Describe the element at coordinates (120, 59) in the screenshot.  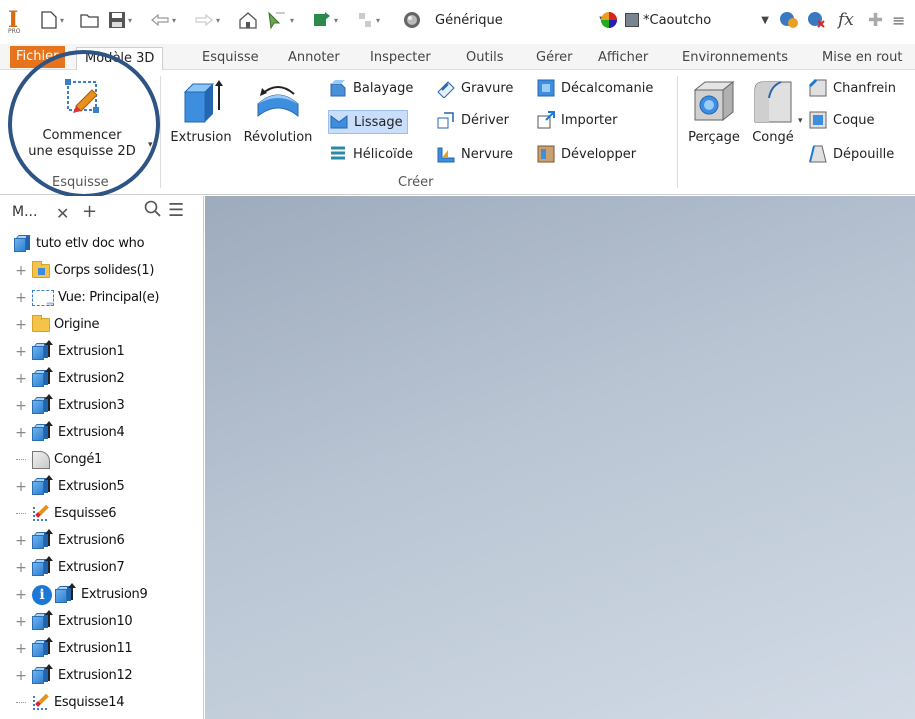
I see `tab-modele-3d: Modèle 3D` at that location.